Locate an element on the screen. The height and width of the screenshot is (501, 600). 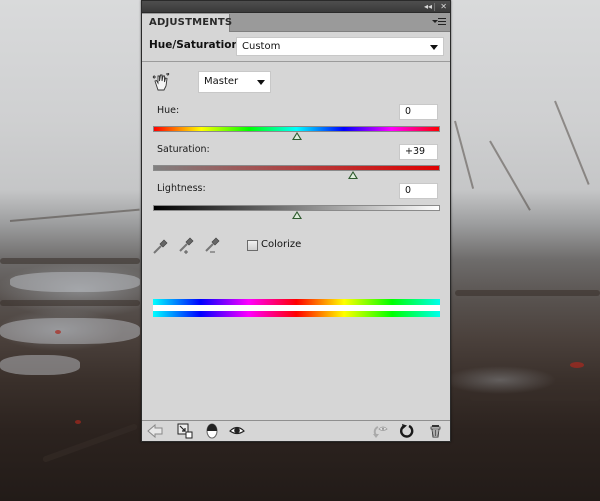
panel-menu-icon is located at coordinates (439, 22).